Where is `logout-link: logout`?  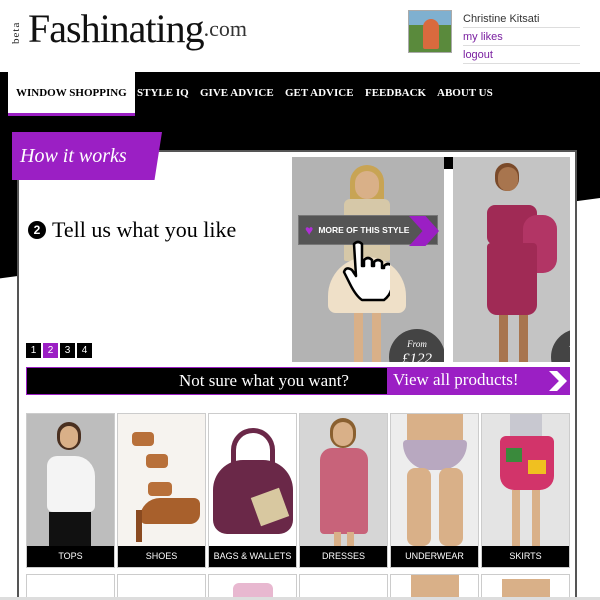
logout-link: logout is located at coordinates (478, 55).